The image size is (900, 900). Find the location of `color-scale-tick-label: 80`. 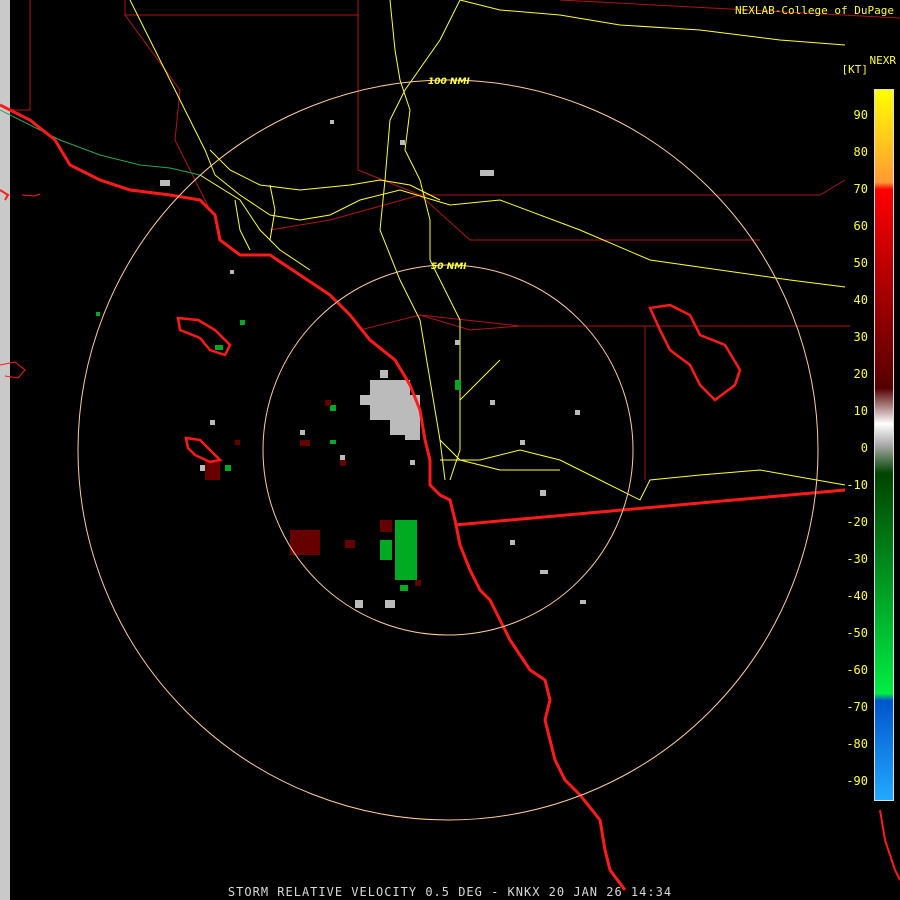

color-scale-tick-label: 80 is located at coordinates (860, 152).